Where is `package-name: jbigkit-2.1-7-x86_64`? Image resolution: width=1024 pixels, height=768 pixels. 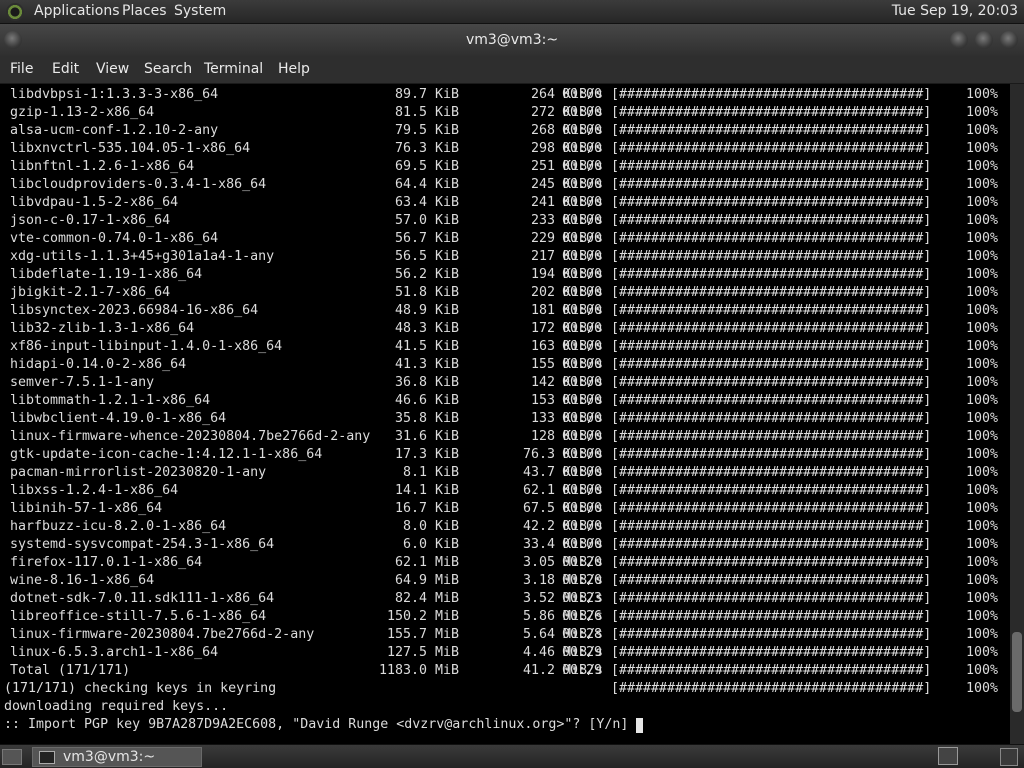 package-name: jbigkit-2.1-7-x86_64 is located at coordinates (90, 292).